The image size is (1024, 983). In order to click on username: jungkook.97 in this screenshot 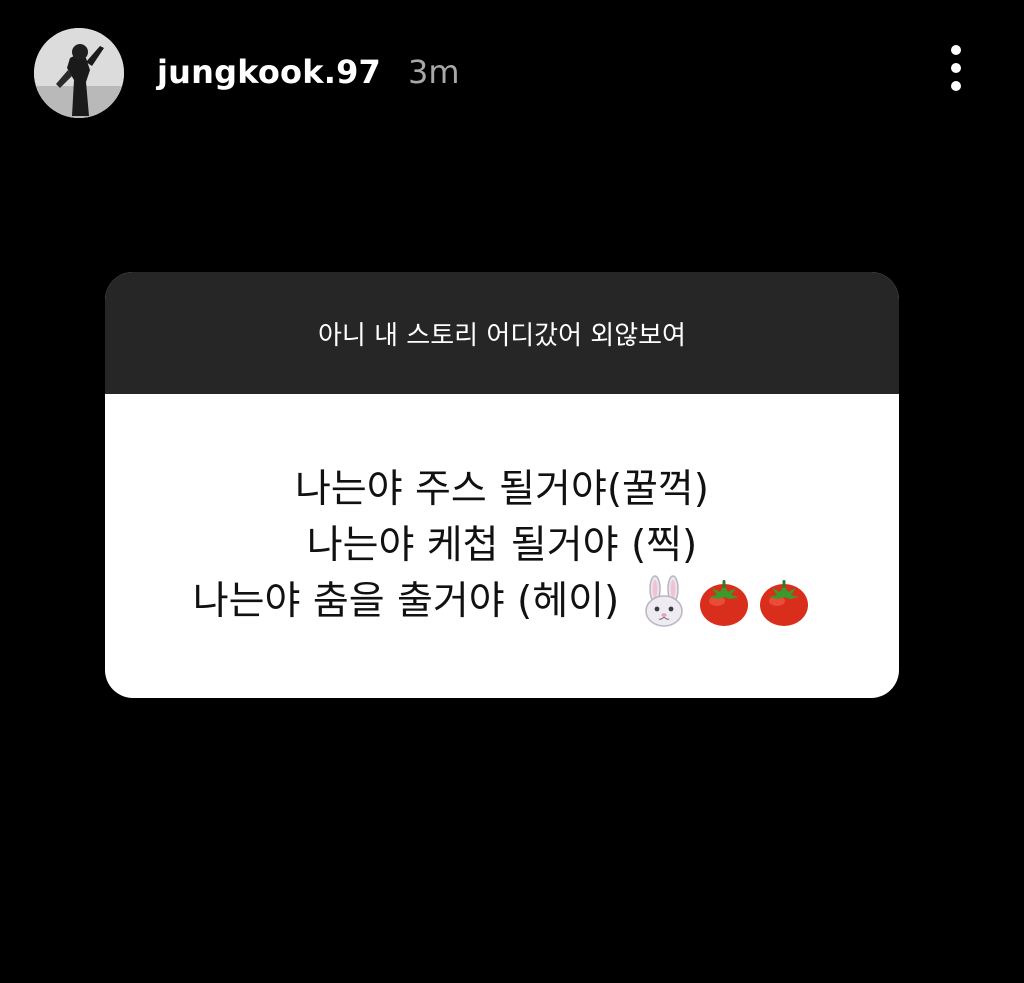, I will do `click(269, 72)`.